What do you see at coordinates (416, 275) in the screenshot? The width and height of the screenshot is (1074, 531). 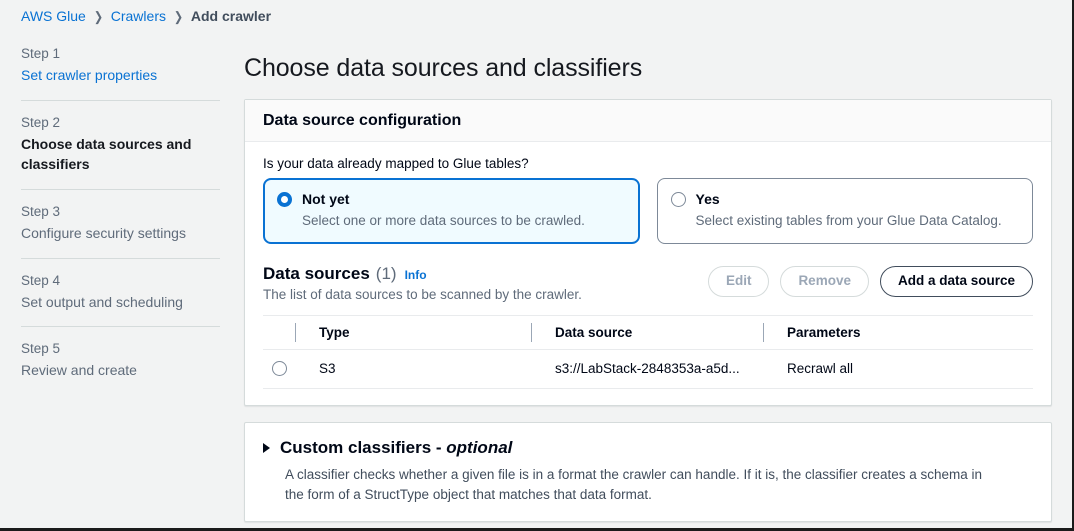 I see `data-sources-info-link: Info` at bounding box center [416, 275].